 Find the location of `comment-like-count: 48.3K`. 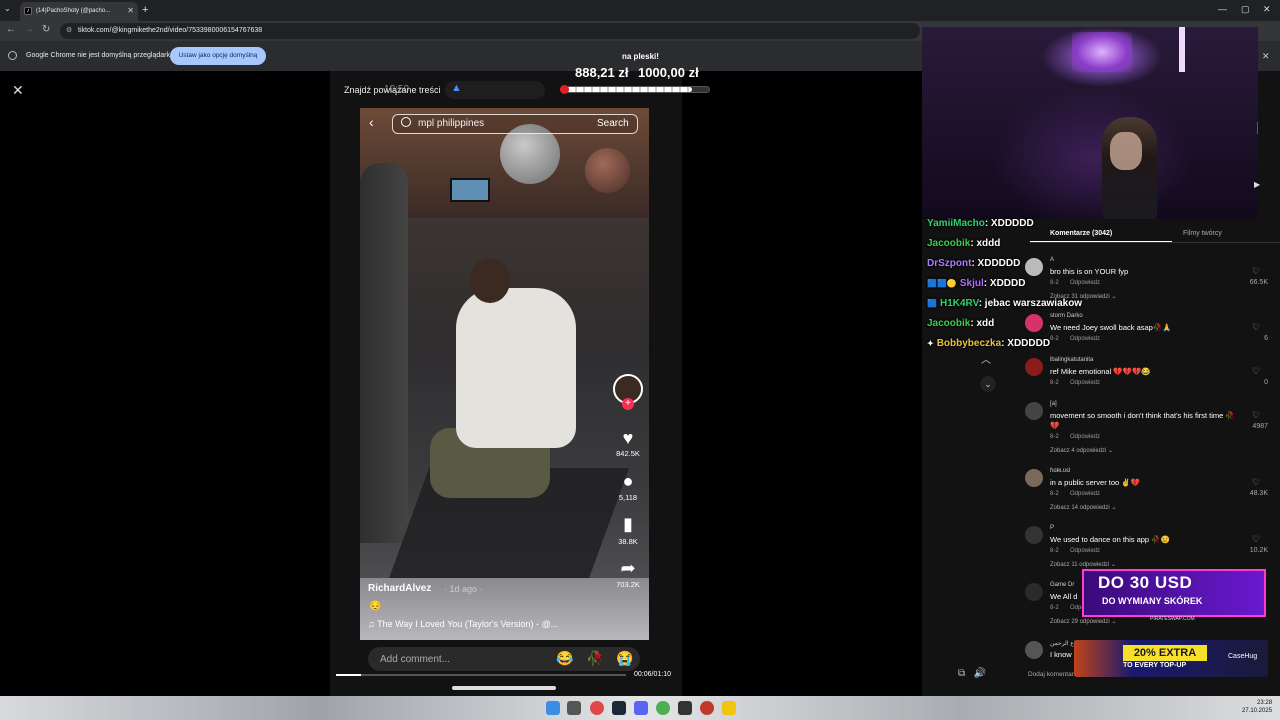

comment-like-count: 48.3K is located at coordinates (1258, 493).